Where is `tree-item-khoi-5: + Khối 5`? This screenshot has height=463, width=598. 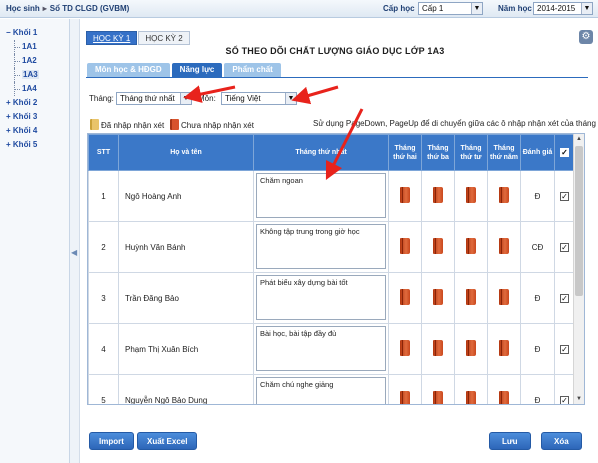
tree-item-khoi-5: + Khối 5 is located at coordinates (22, 145).